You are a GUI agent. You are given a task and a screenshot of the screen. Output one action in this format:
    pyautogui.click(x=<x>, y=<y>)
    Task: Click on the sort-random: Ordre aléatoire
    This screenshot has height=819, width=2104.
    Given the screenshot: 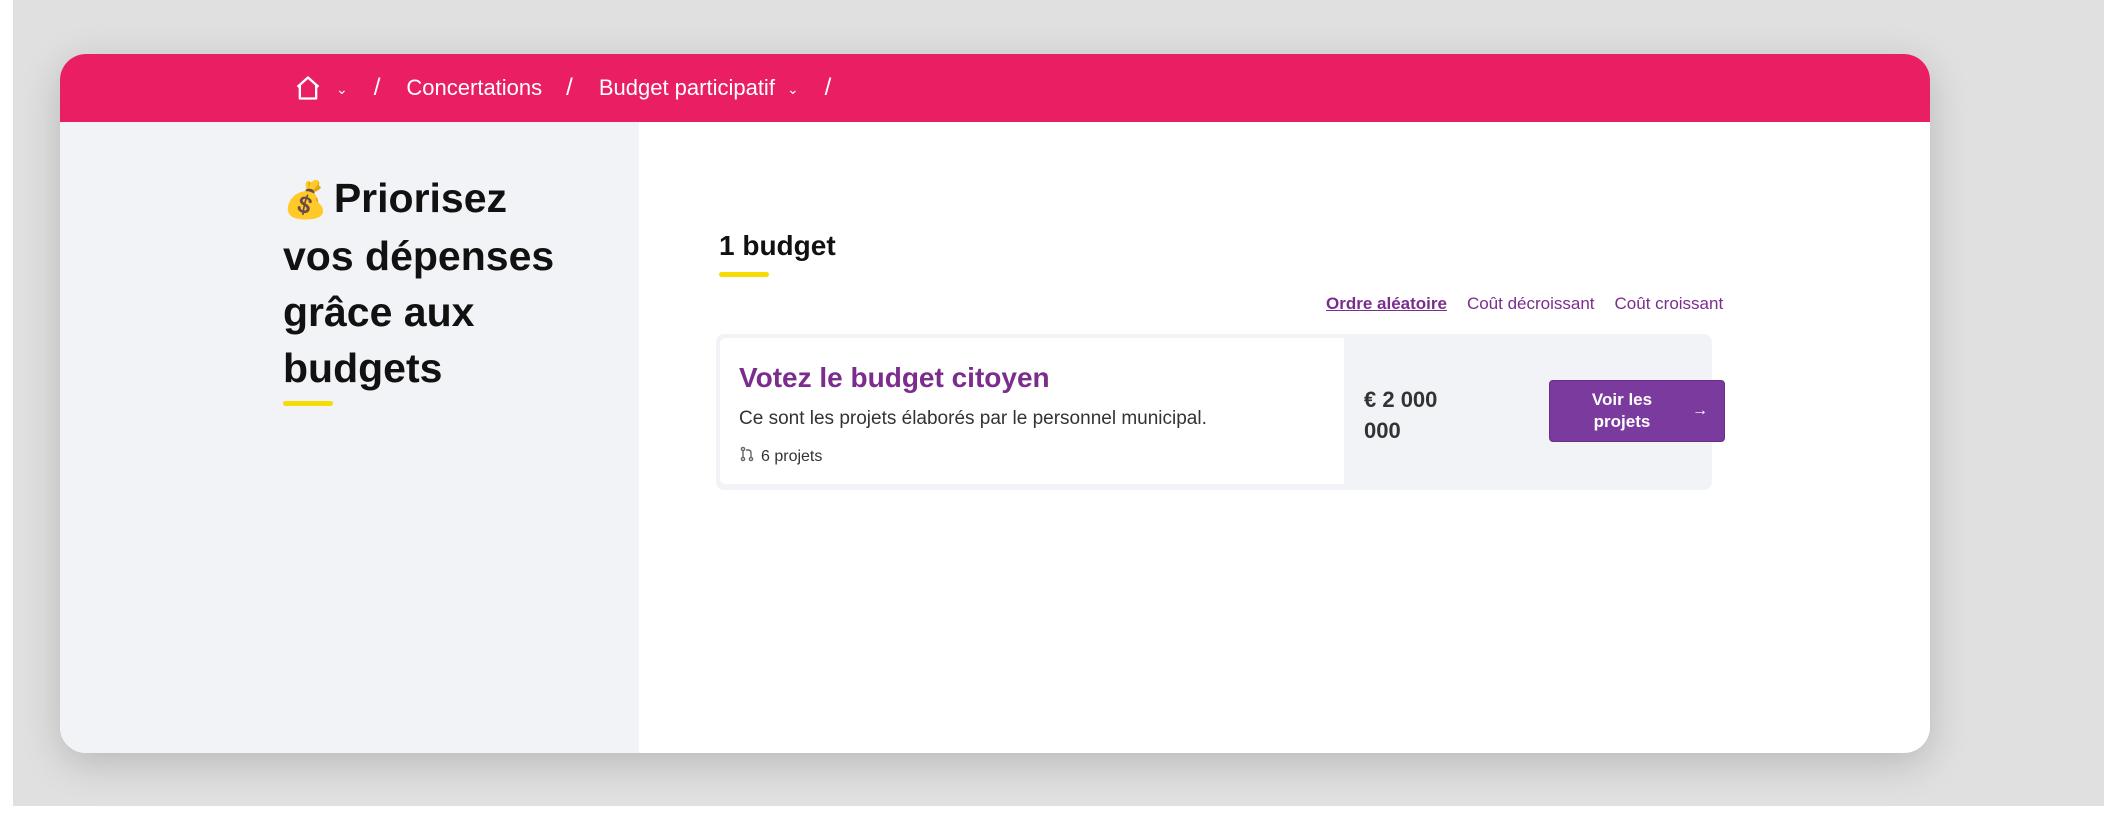 What is the action you would take?
    pyautogui.click(x=1386, y=304)
    